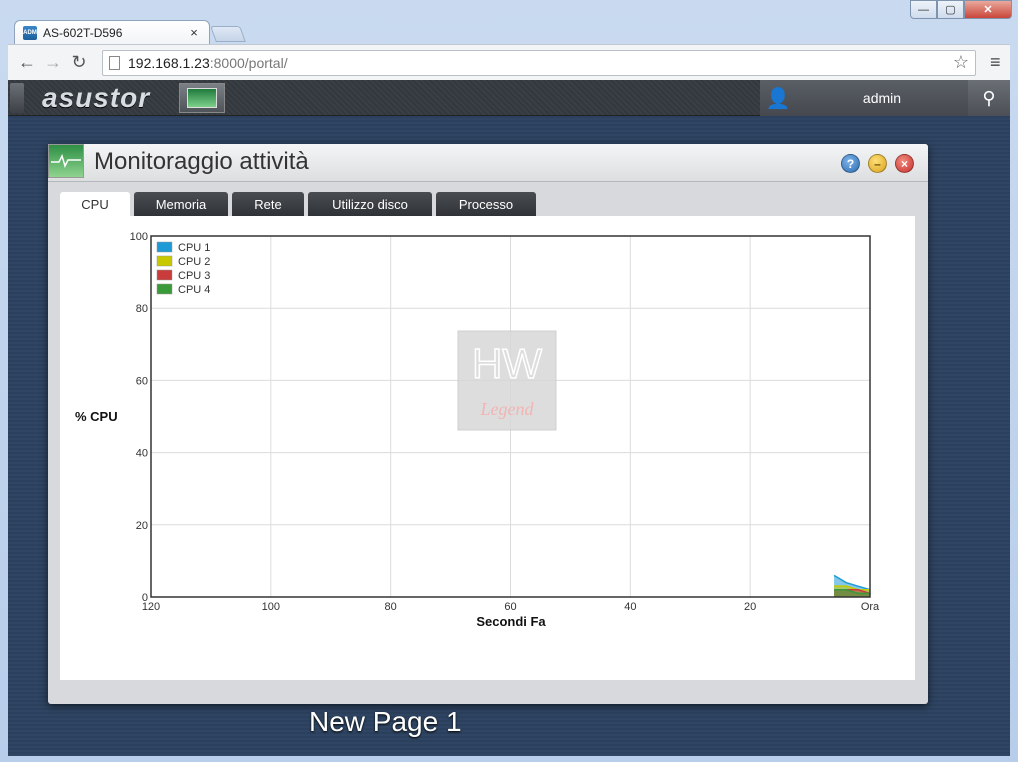 The height and width of the screenshot is (762, 1018). Describe the element at coordinates (995, 62) in the screenshot. I see `browser-menu-icon: ≡` at that location.